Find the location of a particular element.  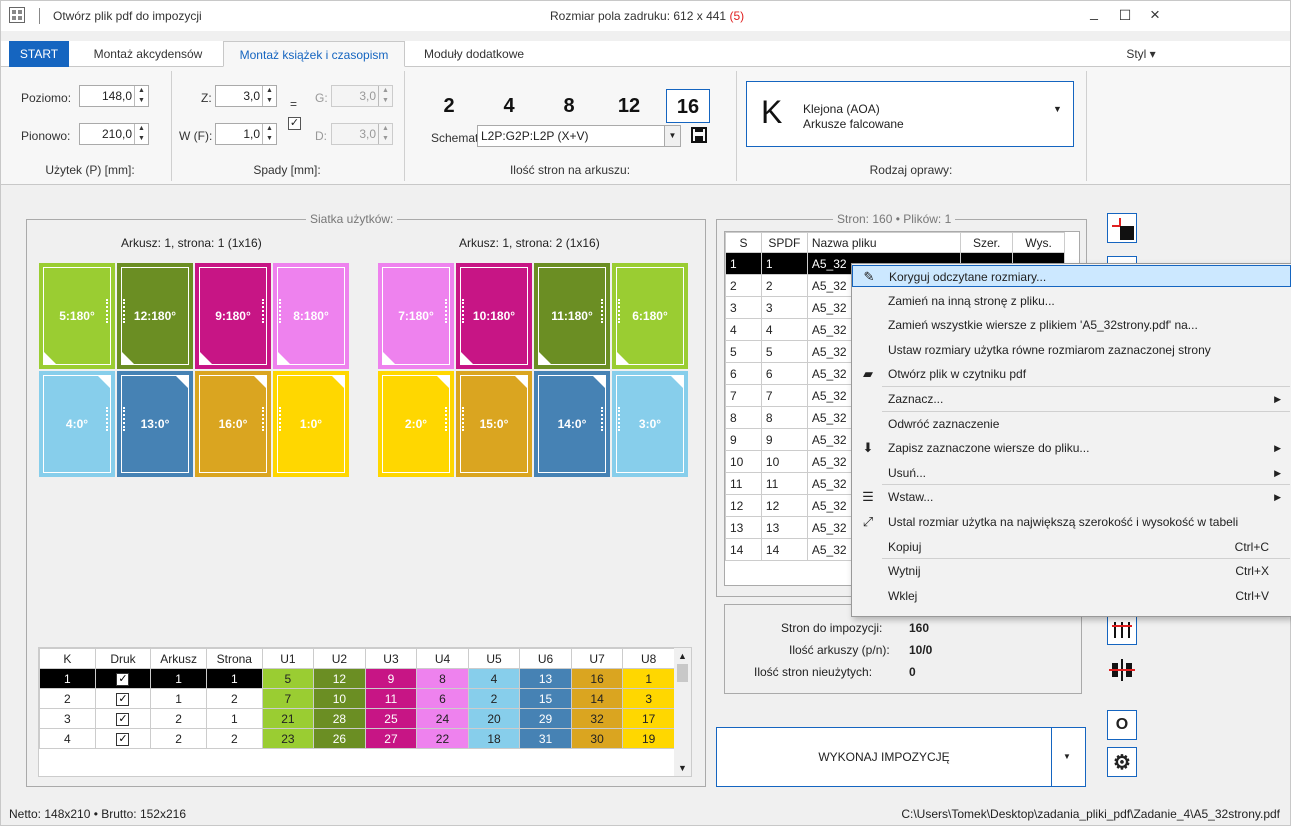

column-header: Wys. is located at coordinates (1038, 242).